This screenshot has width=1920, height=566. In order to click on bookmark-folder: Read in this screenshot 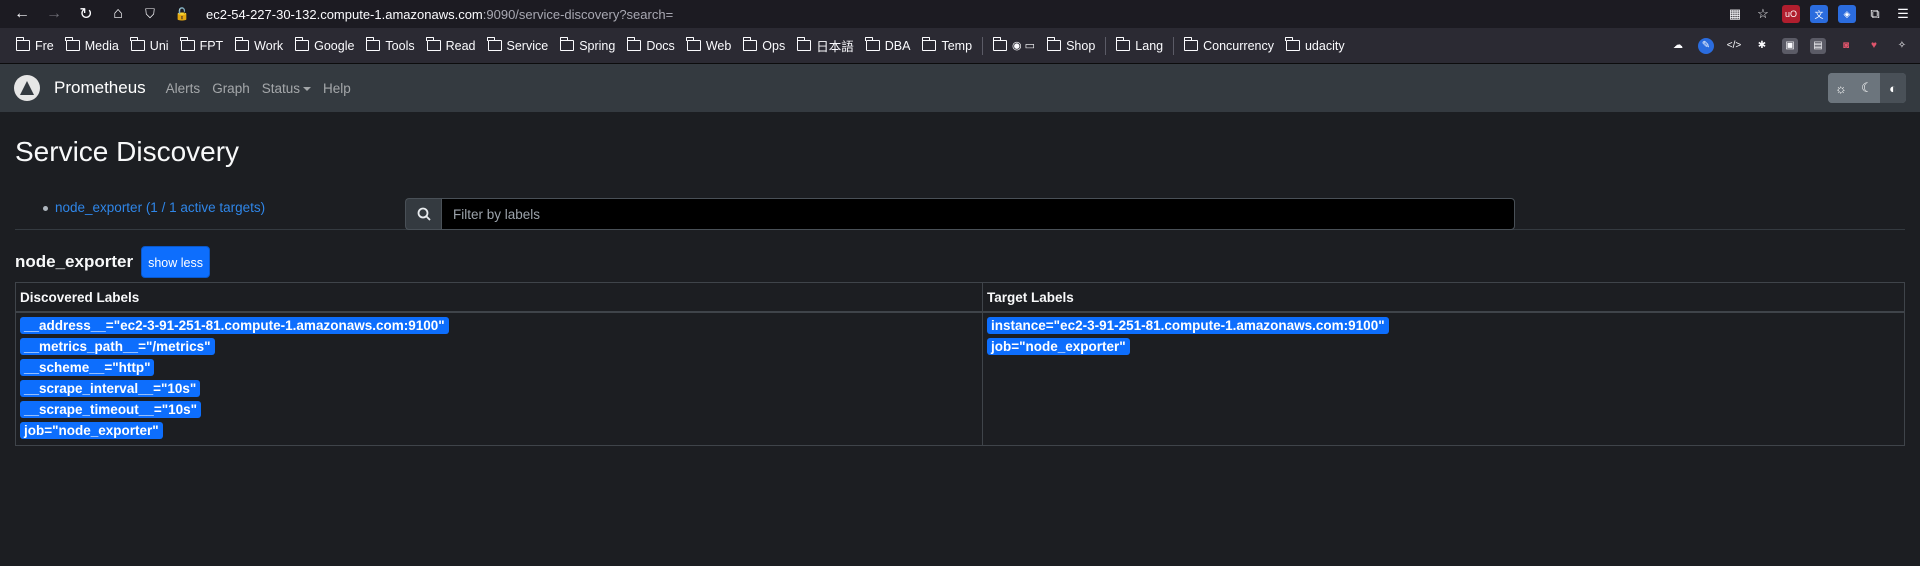, I will do `click(451, 46)`.